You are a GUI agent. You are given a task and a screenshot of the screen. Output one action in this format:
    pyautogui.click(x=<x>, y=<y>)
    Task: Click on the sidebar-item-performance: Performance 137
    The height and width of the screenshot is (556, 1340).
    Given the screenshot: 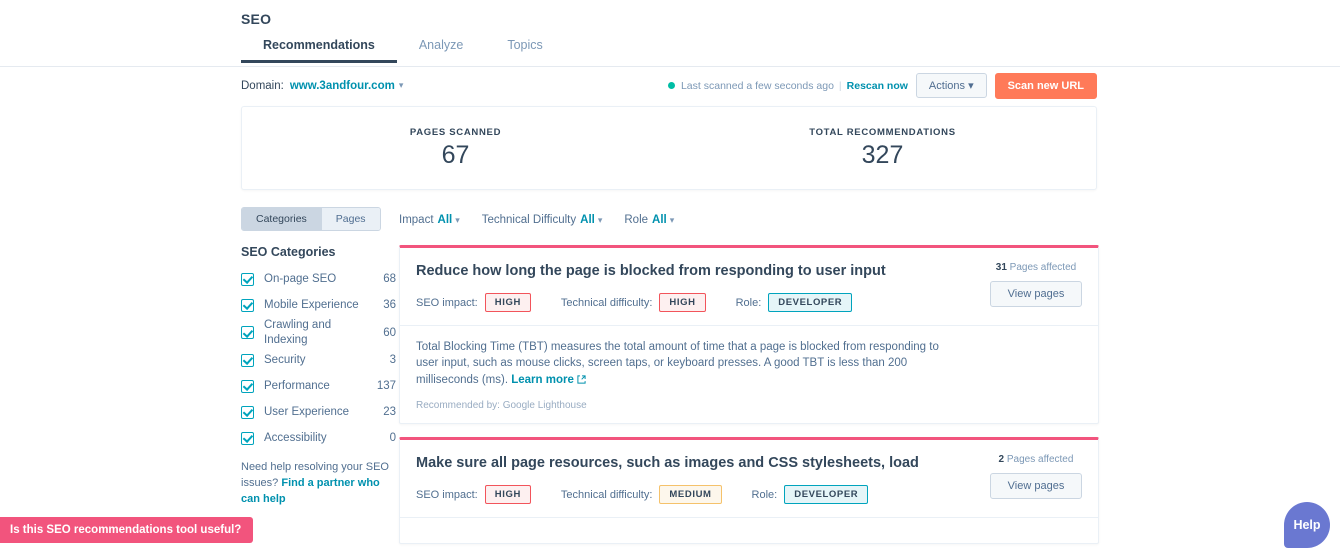 What is the action you would take?
    pyautogui.click(x=318, y=386)
    